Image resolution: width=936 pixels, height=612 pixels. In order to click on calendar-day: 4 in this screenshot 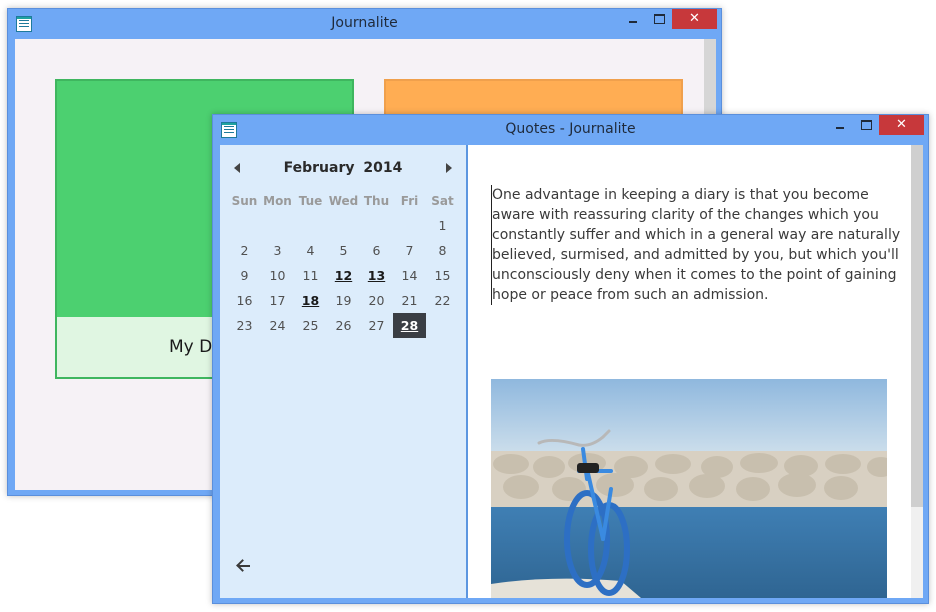, I will do `click(310, 250)`.